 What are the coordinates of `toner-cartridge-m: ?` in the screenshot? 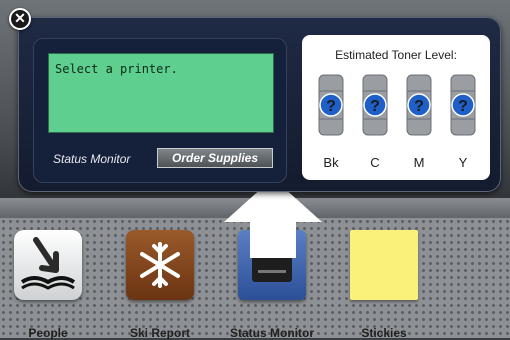 It's located at (419, 105).